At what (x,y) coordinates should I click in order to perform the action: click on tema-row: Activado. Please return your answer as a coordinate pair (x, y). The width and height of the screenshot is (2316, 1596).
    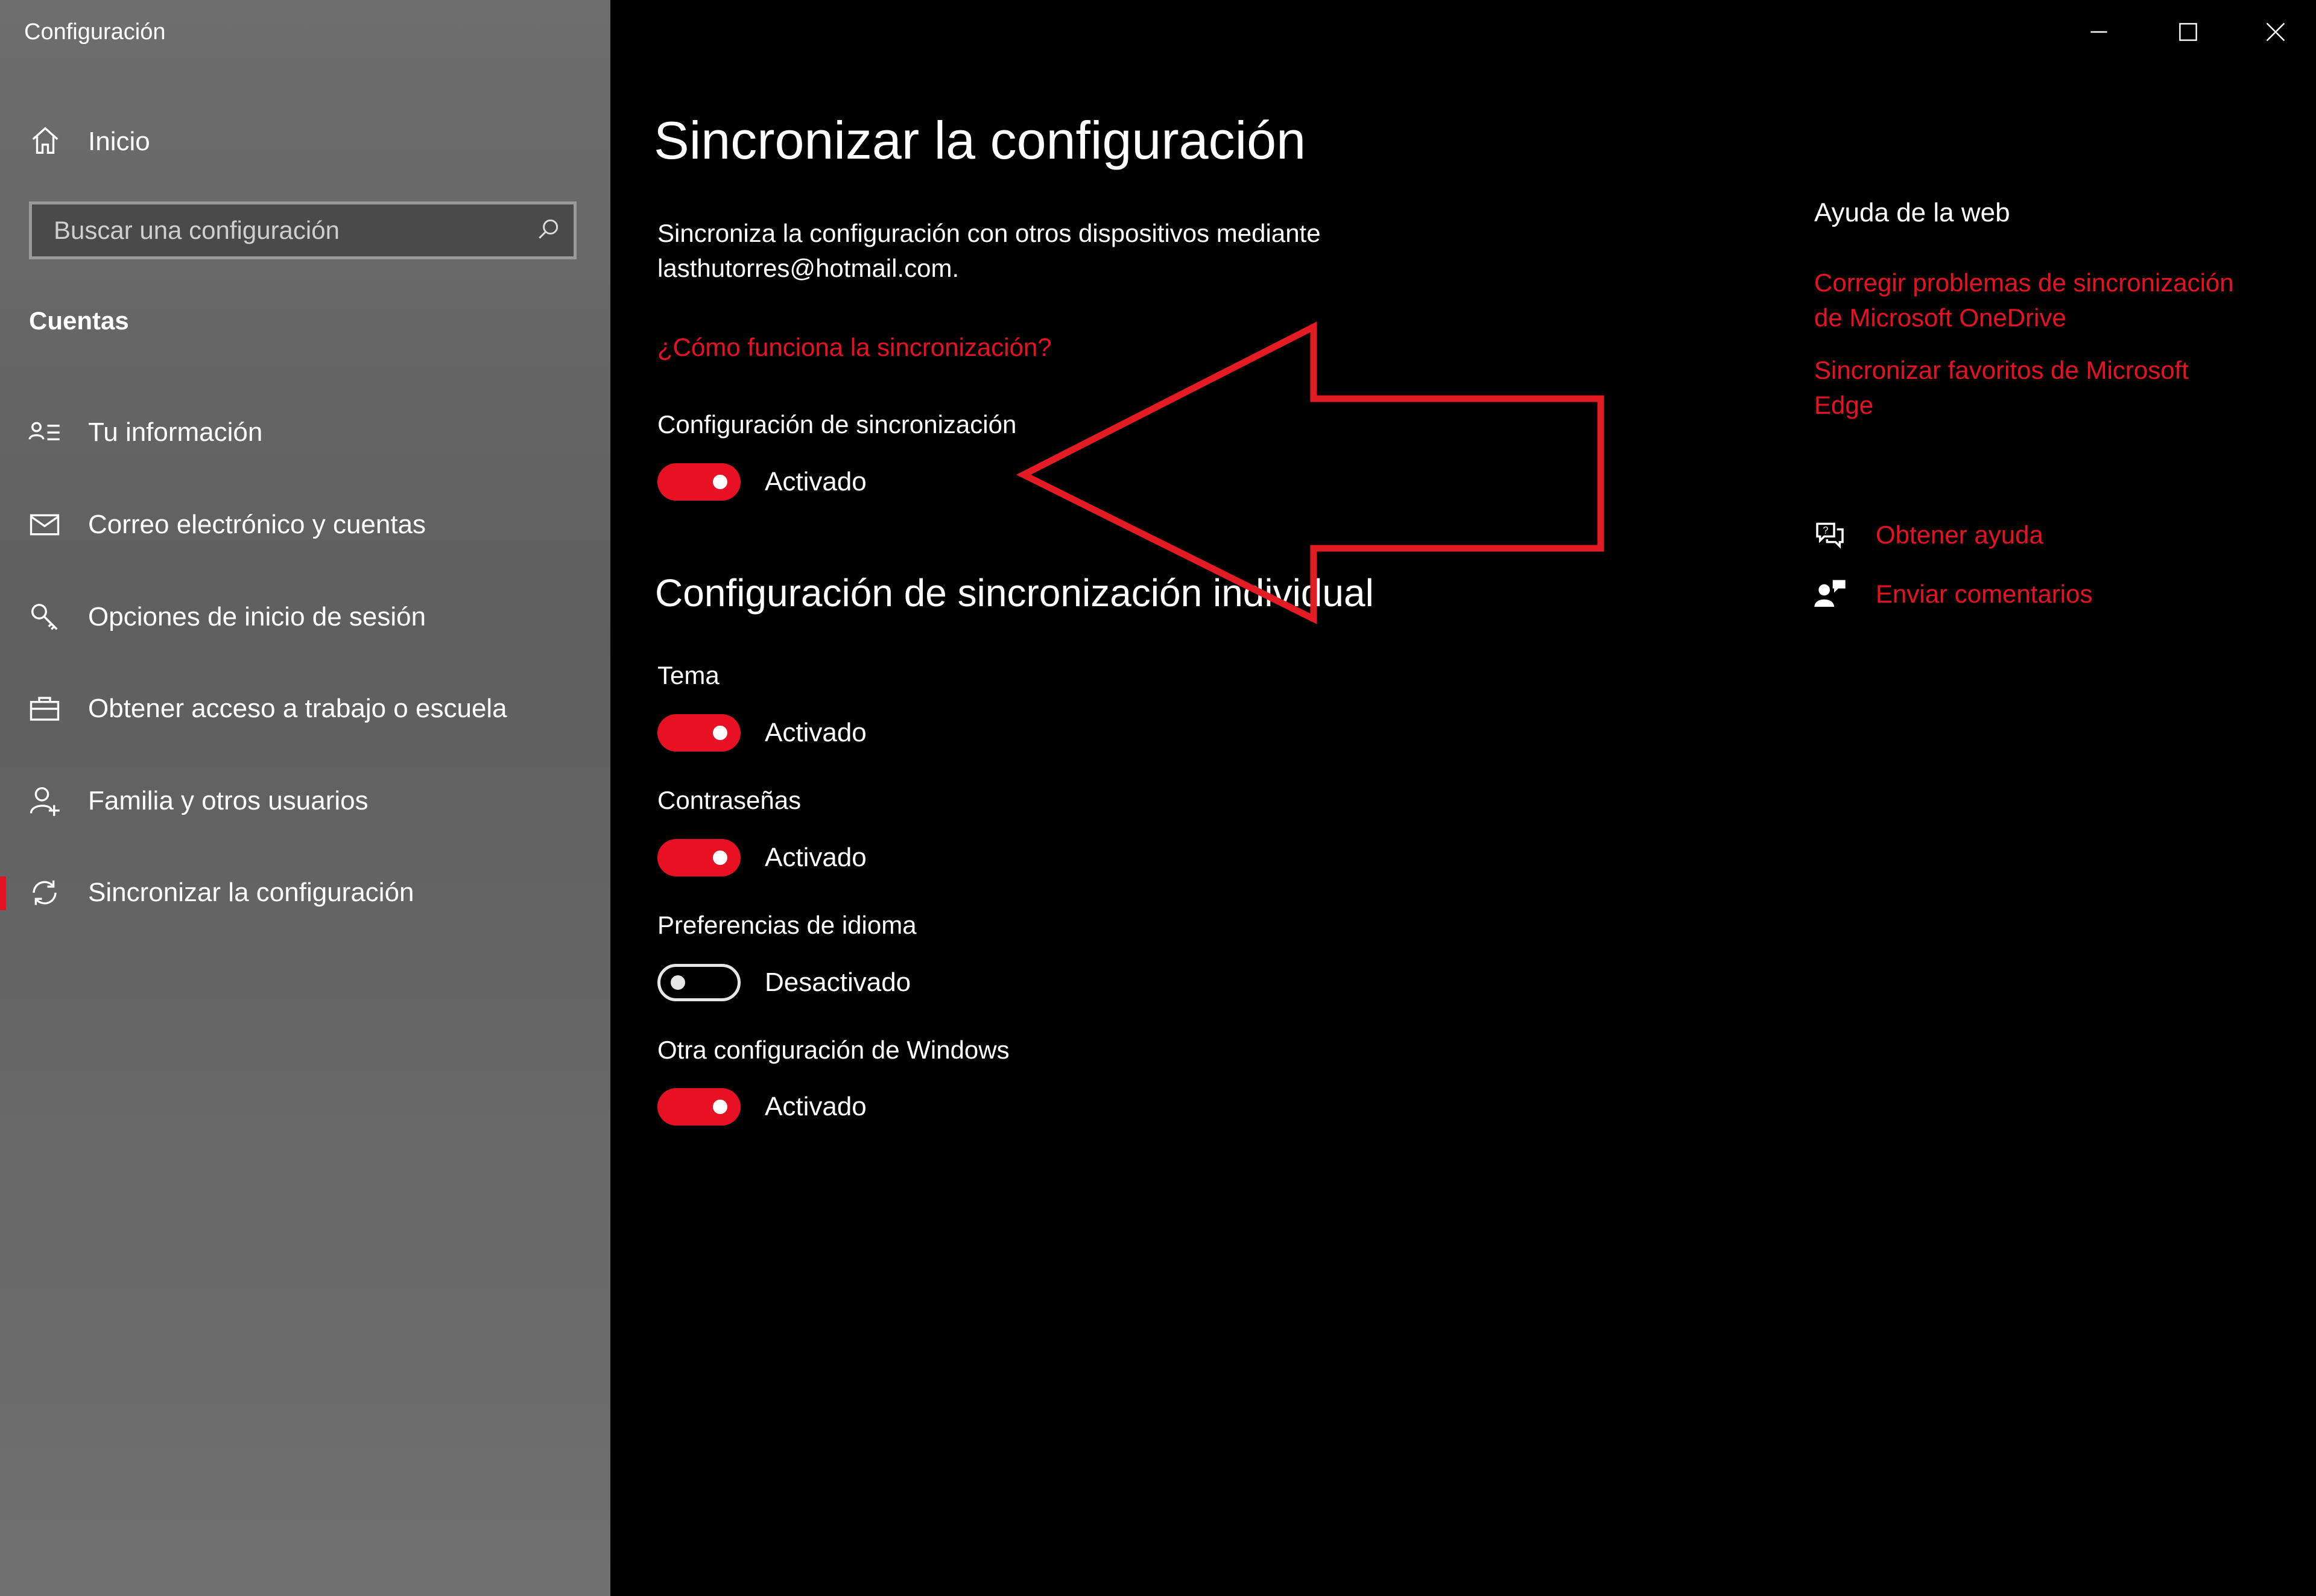
    Looking at the image, I should click on (762, 733).